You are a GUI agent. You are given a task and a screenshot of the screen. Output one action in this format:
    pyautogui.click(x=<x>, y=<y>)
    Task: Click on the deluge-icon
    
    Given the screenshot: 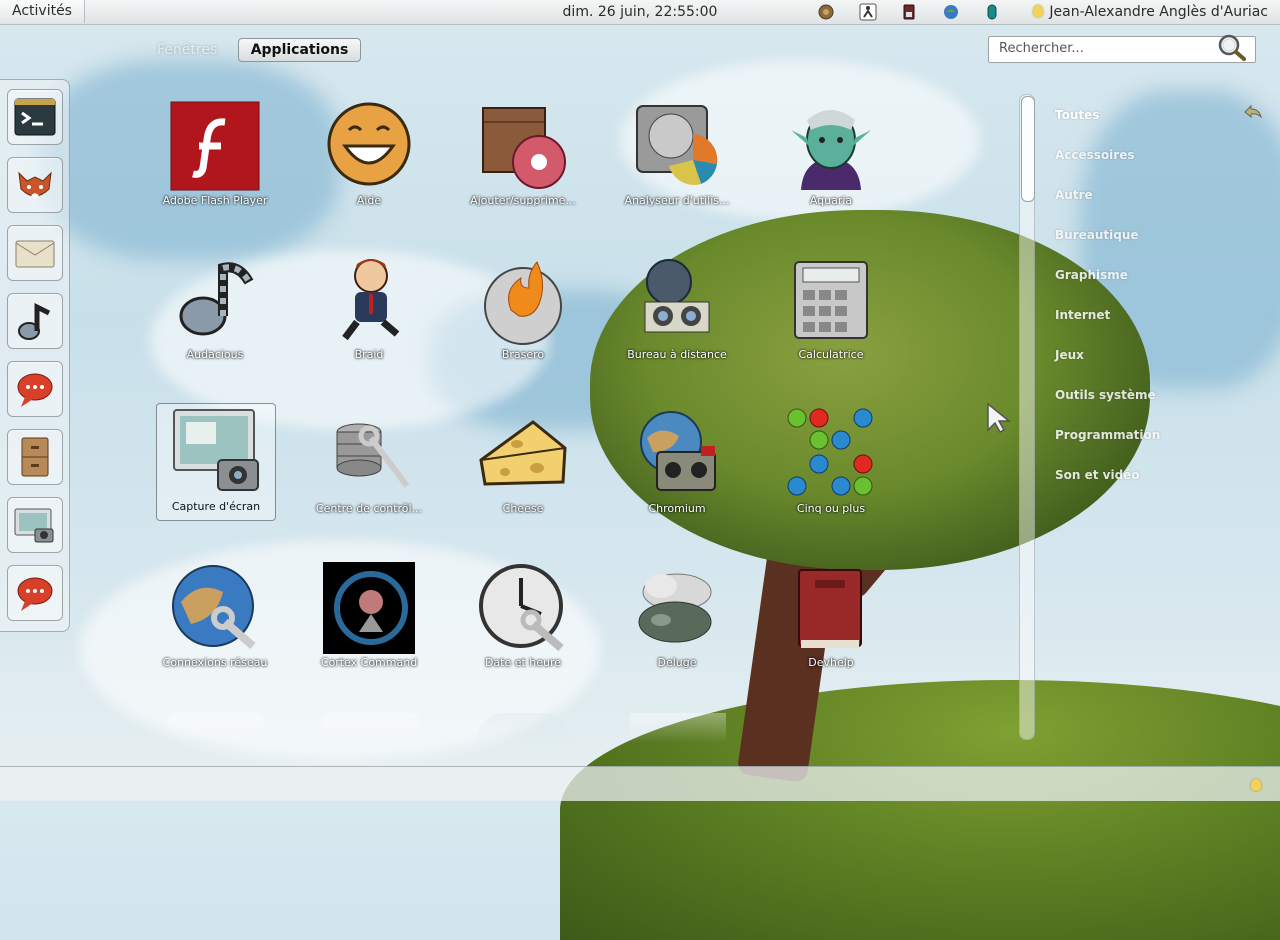 What is the action you would take?
    pyautogui.click(x=675, y=608)
    